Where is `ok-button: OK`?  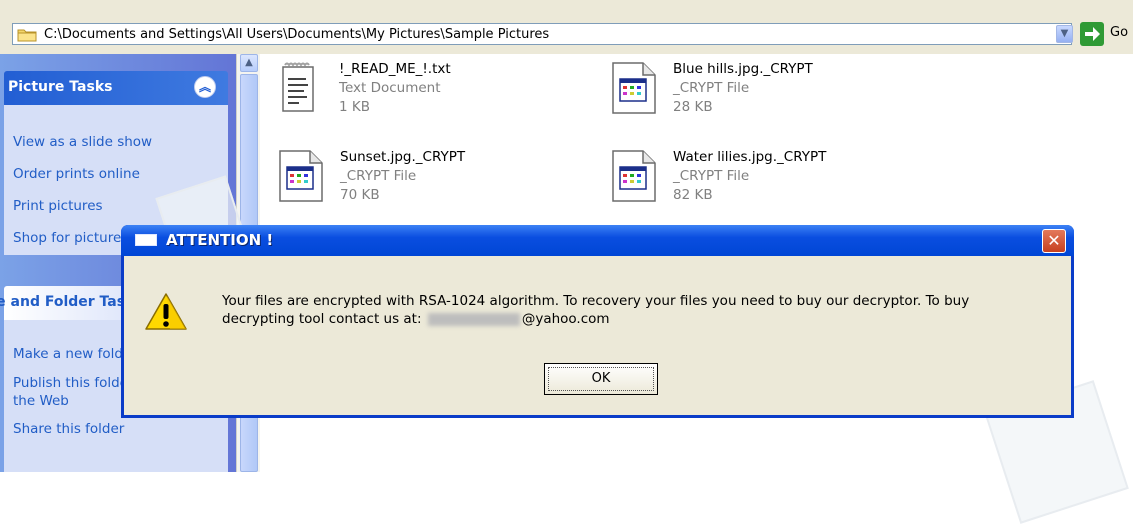
ok-button: OK is located at coordinates (601, 379).